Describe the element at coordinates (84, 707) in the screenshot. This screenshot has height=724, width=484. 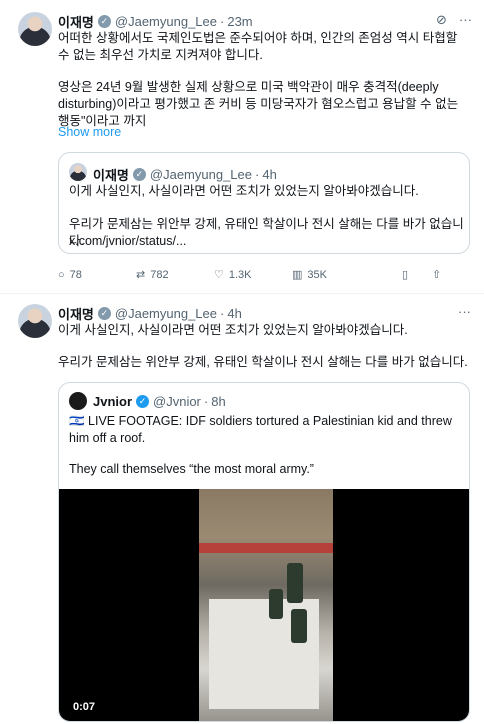
I see `video-timestamp: 0:07` at that location.